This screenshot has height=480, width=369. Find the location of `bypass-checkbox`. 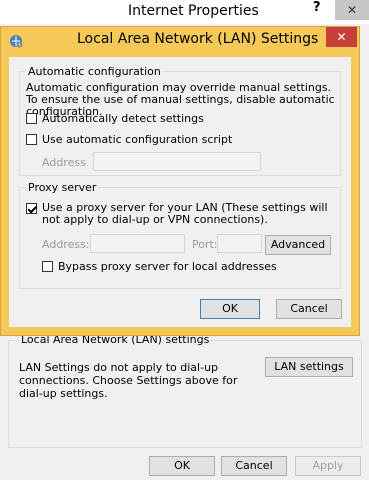

bypass-checkbox is located at coordinates (47, 266).